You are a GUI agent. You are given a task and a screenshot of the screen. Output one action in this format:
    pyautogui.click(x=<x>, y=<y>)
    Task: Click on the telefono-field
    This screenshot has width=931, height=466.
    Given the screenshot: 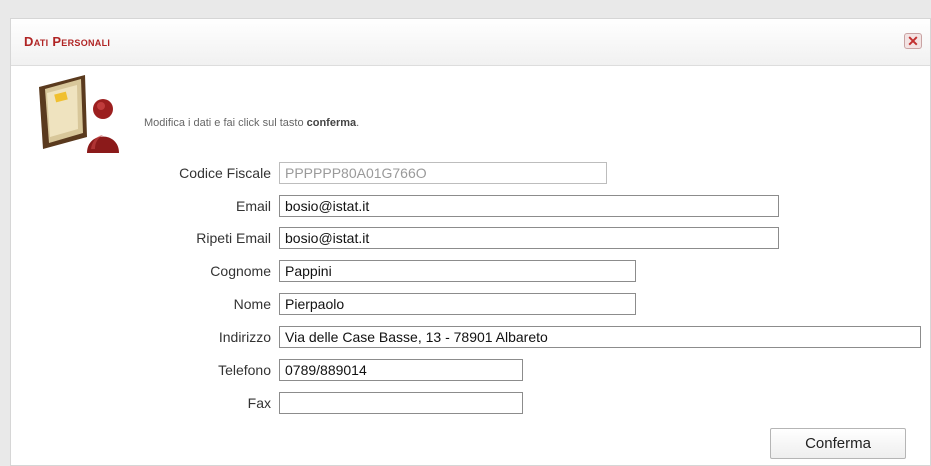 What is the action you would take?
    pyautogui.click(x=401, y=370)
    